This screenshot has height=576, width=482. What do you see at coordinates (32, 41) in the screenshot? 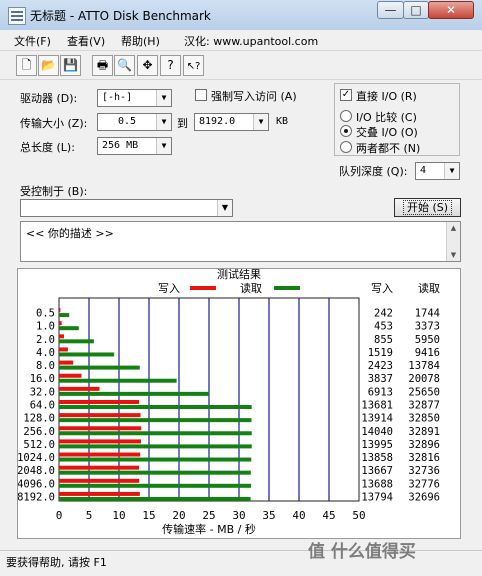
I see `menu-file: 文件(F)` at bounding box center [32, 41].